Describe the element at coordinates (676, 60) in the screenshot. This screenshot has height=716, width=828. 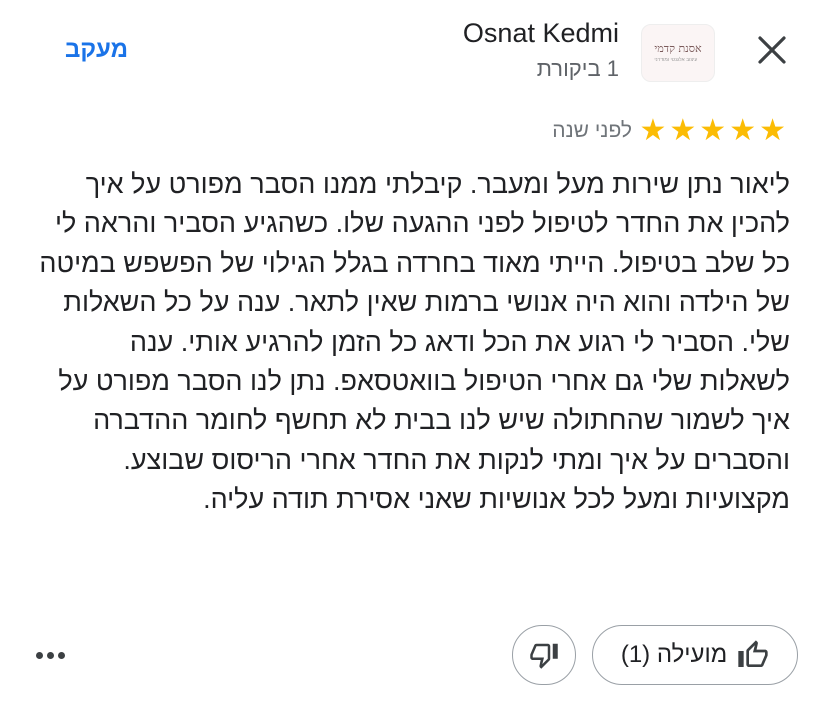
I see `avatar-logo-subtitle: עיצוב אלגנטי ומודרני` at that location.